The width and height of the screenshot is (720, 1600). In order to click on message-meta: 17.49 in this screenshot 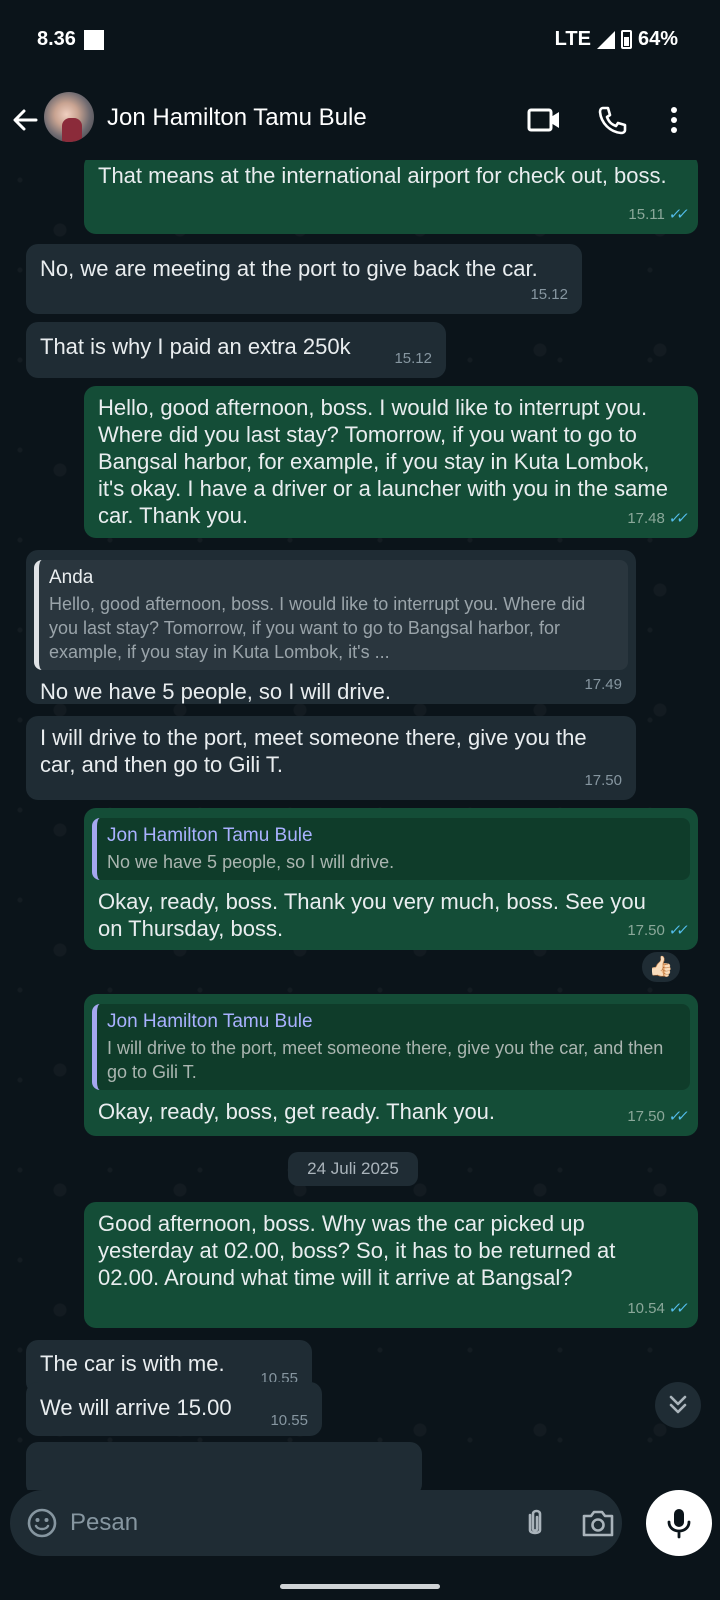, I will do `click(603, 684)`.